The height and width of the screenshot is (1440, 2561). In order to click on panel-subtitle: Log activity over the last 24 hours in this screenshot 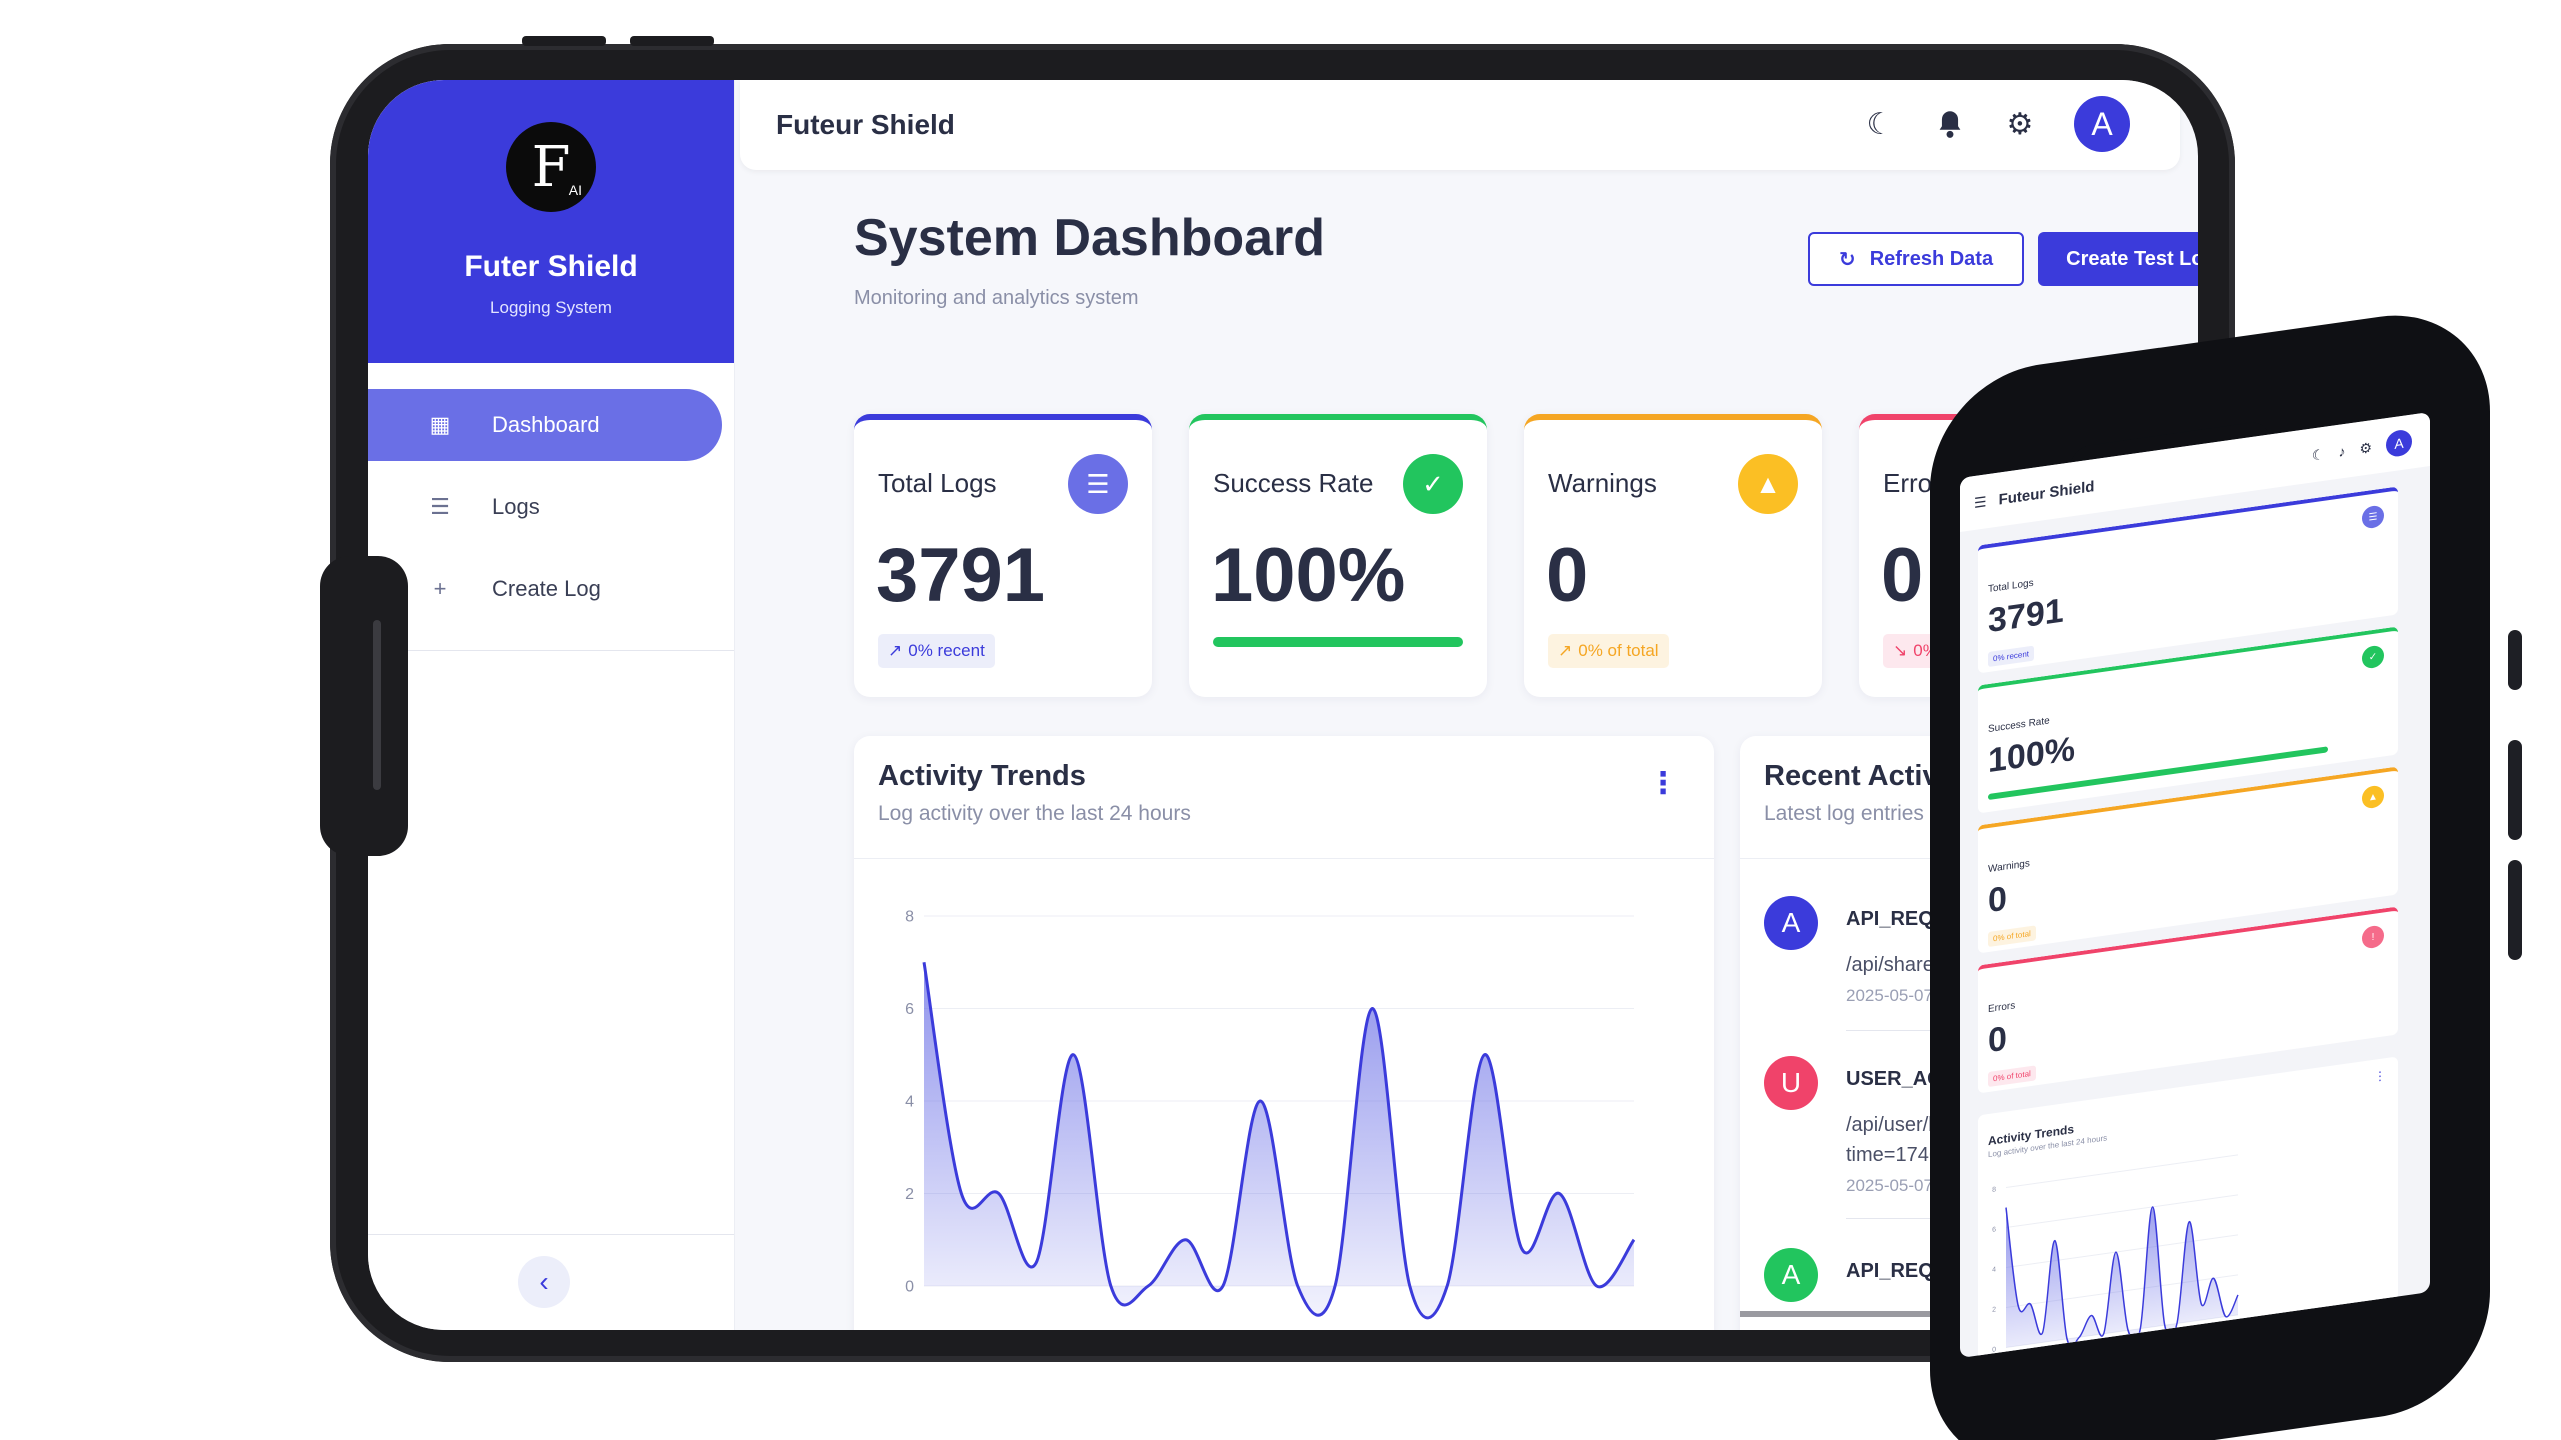, I will do `click(1034, 813)`.